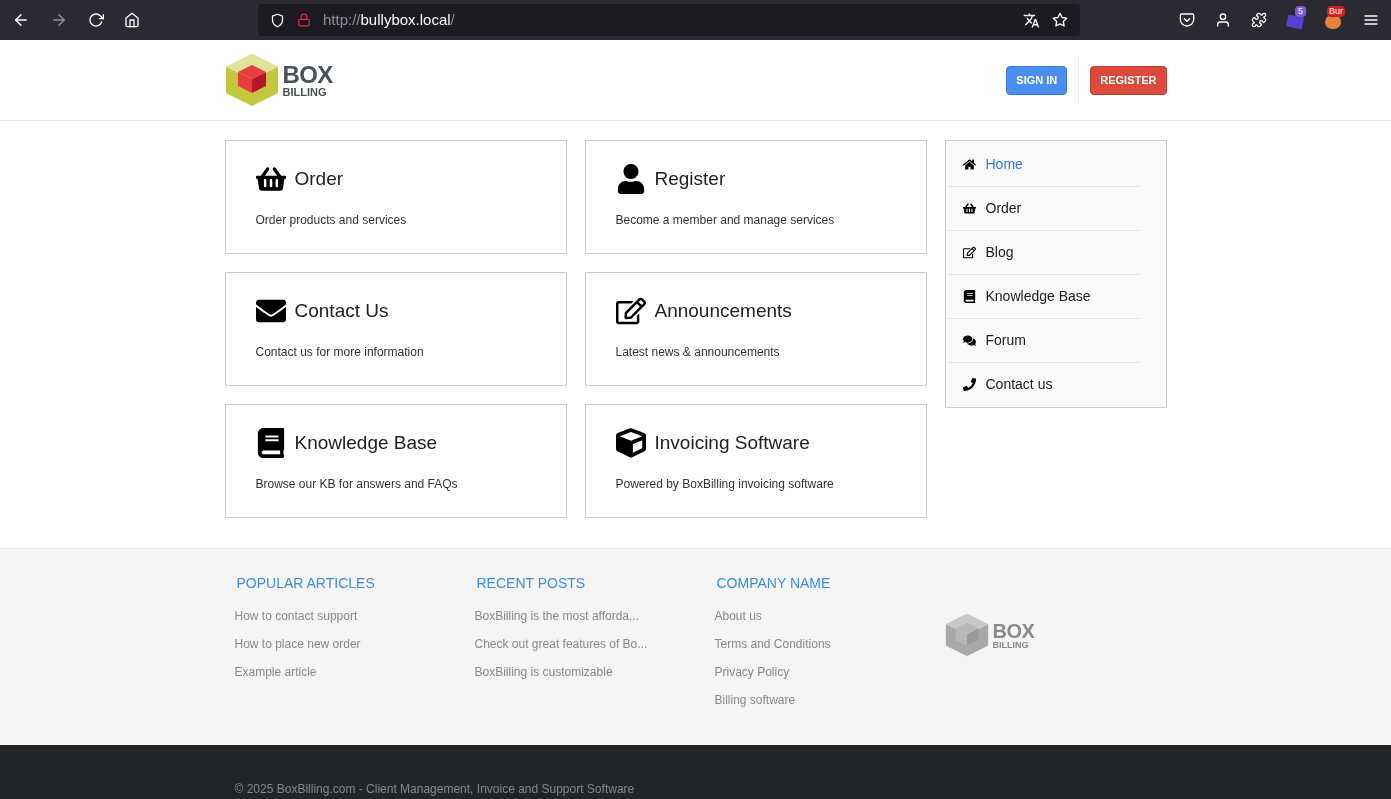  Describe the element at coordinates (1042, 252) in the screenshot. I see `sidebar-item: Blog` at that location.